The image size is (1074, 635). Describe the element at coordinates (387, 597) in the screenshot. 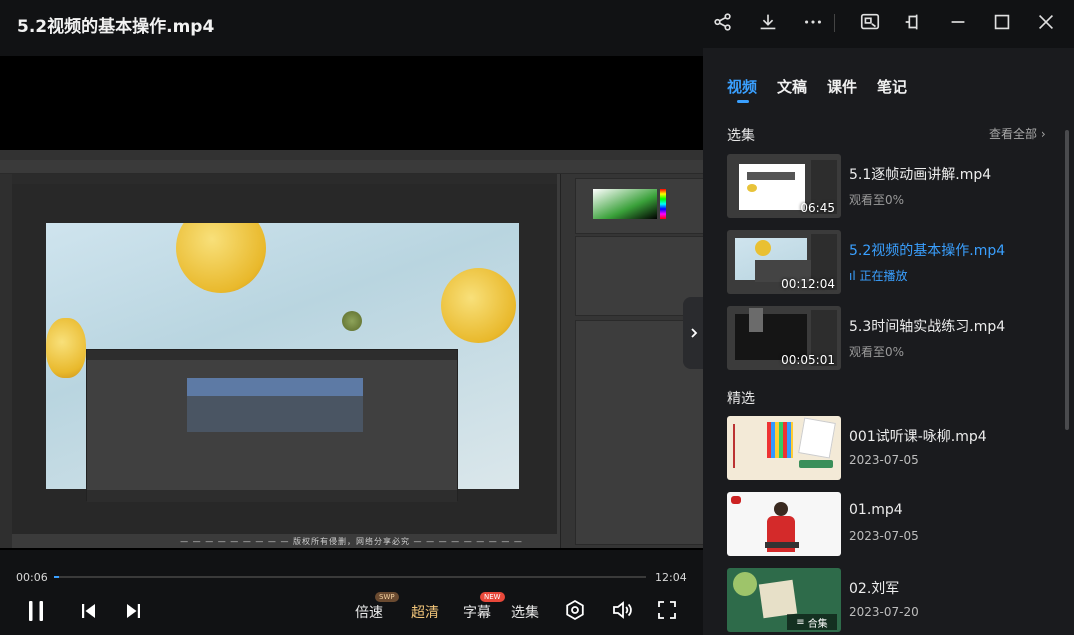

I see `speed-badge: SWP` at that location.